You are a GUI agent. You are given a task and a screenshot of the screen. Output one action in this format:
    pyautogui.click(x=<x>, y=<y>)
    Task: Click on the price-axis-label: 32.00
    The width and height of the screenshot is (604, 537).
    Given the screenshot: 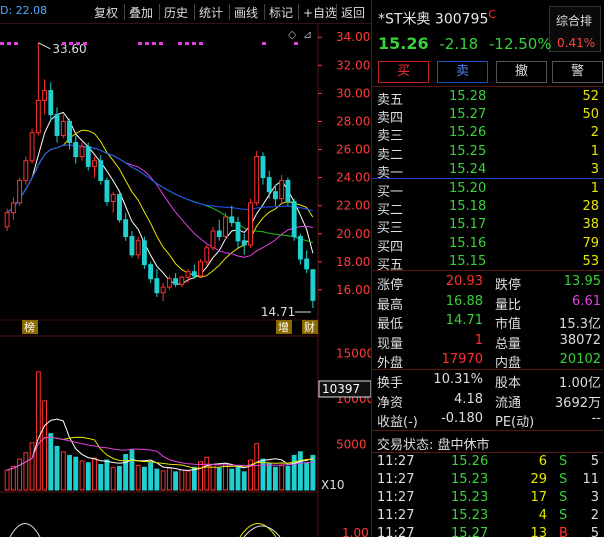 What is the action you would take?
    pyautogui.click(x=353, y=65)
    